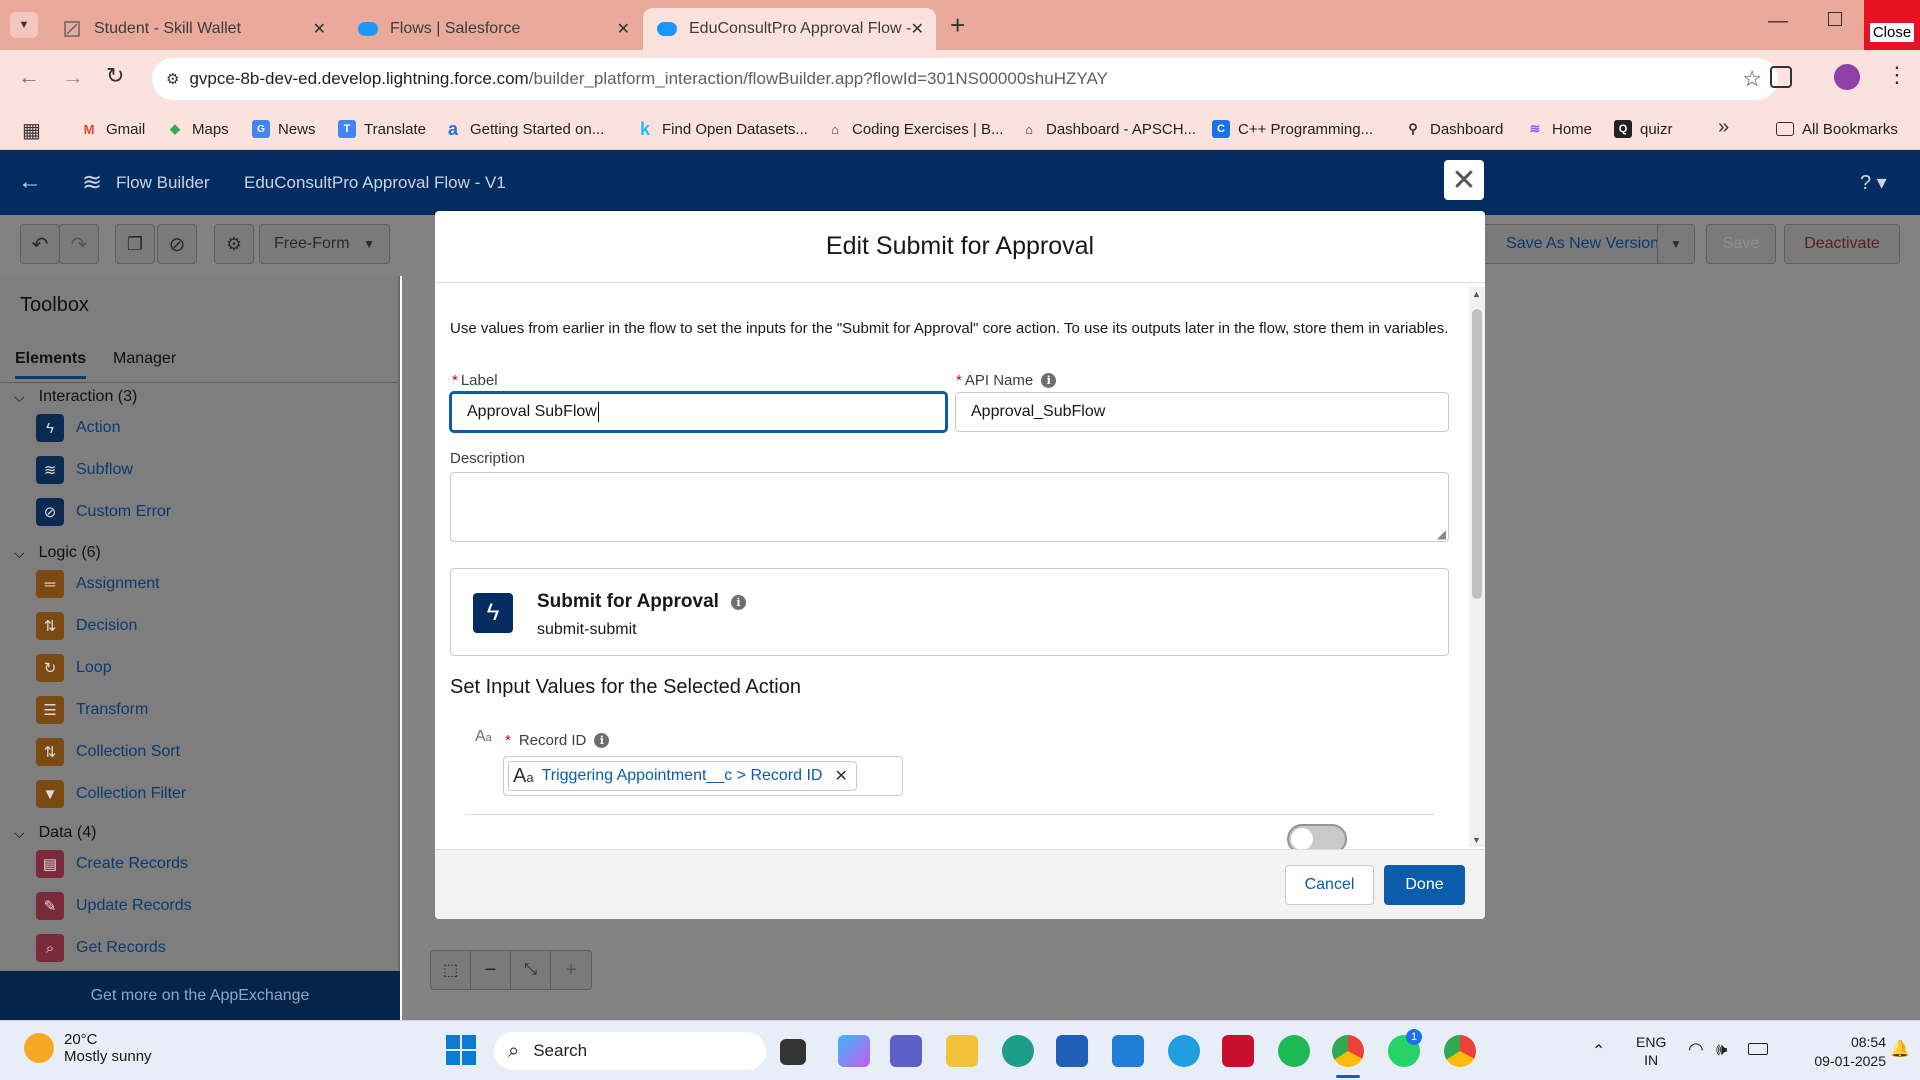 This screenshot has height=1080, width=1920. What do you see at coordinates (79, 244) in the screenshot?
I see `redo-icon: ↷` at bounding box center [79, 244].